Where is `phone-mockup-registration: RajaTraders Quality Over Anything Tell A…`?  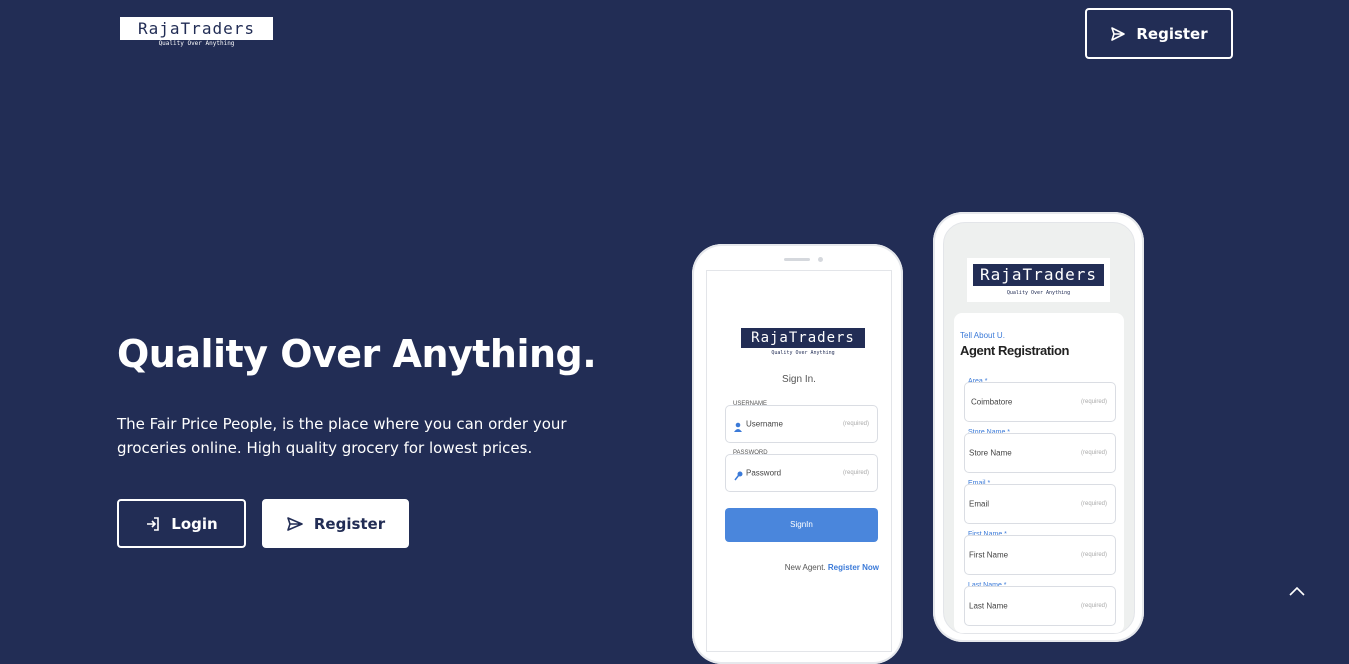
phone-mockup-registration: RajaTraders Quality Over Anything Tell A… is located at coordinates (1038, 427).